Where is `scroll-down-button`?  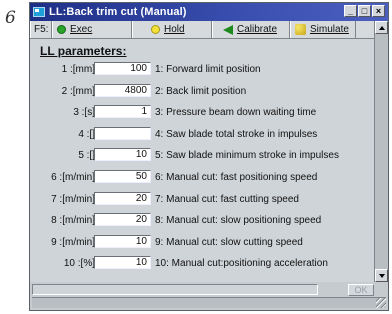
scroll-down-button is located at coordinates (381, 275).